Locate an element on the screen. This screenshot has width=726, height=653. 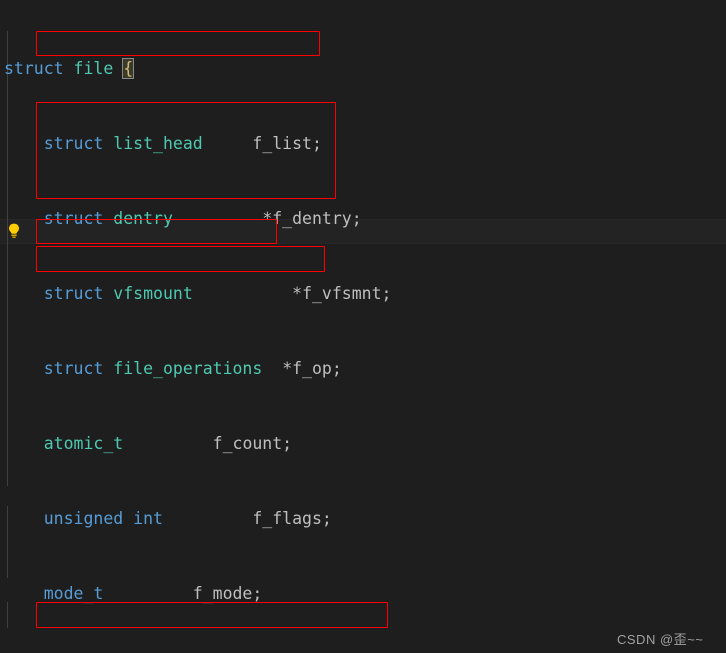
lightbulb-quickfix-icon is located at coordinates (14, 231).